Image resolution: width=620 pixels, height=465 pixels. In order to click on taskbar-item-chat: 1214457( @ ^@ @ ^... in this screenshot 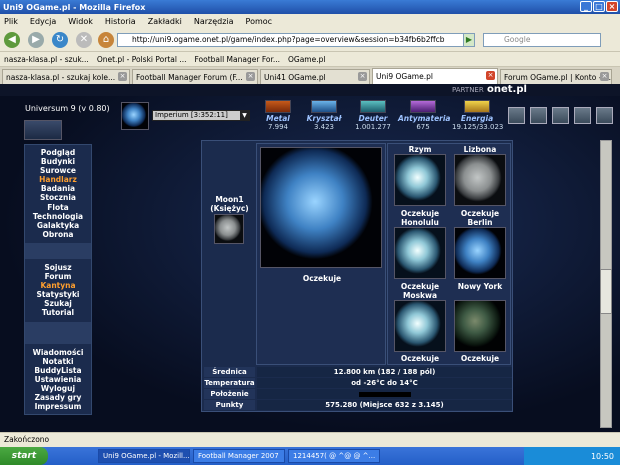, I will do `click(334, 456)`.